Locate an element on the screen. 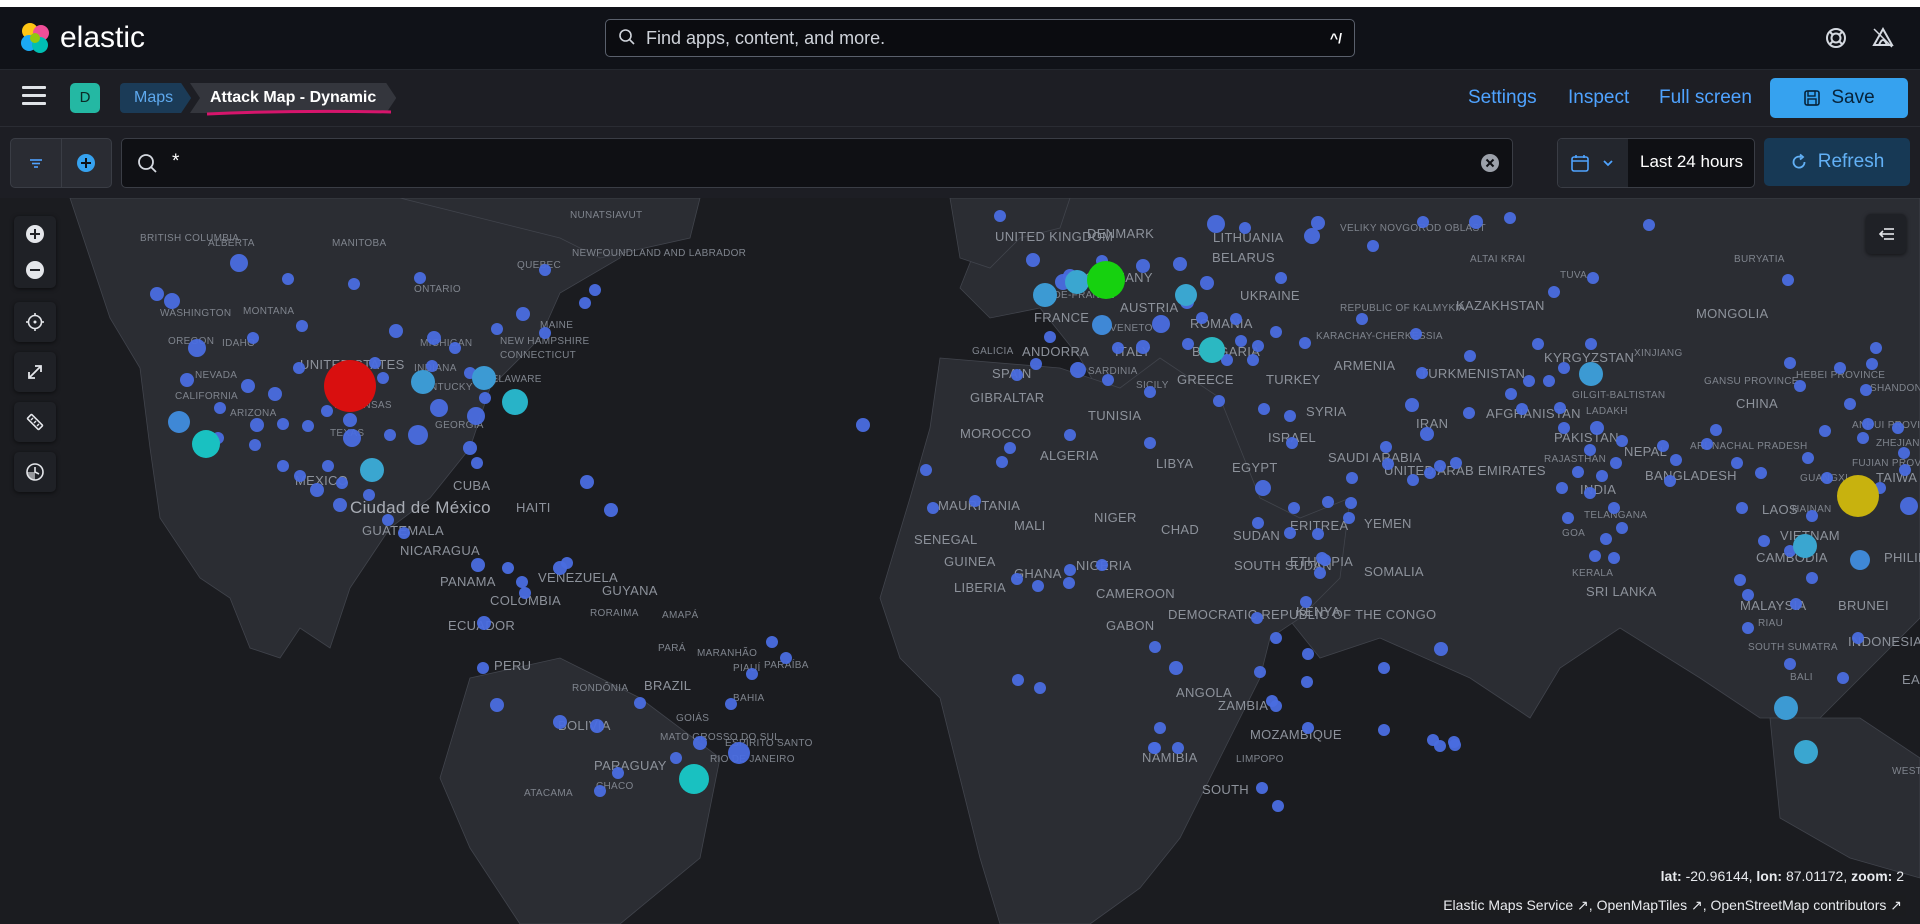 Image resolution: width=1920 pixels, height=924 pixels. elastic-logo: elastic is located at coordinates (81, 38).